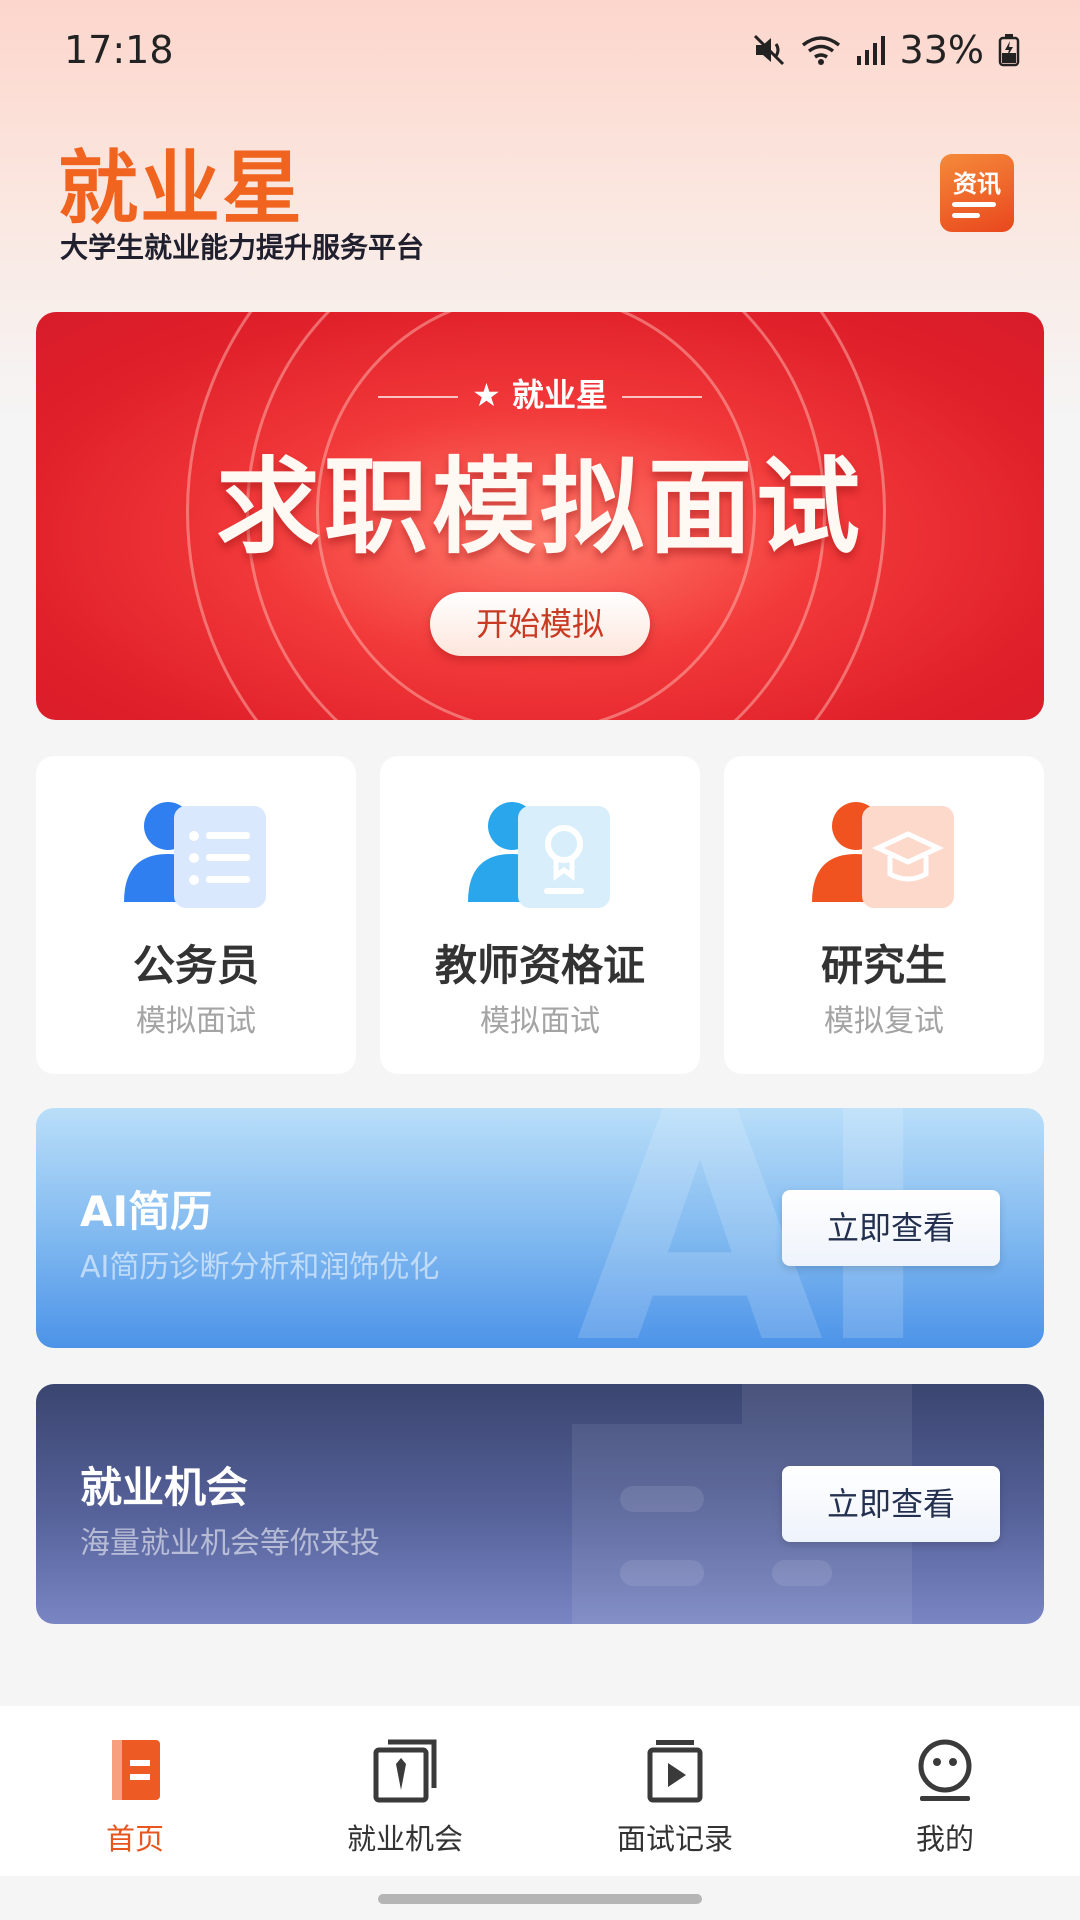 This screenshot has width=1080, height=1920. Describe the element at coordinates (883, 965) in the screenshot. I see `card-title: 研究生` at that location.